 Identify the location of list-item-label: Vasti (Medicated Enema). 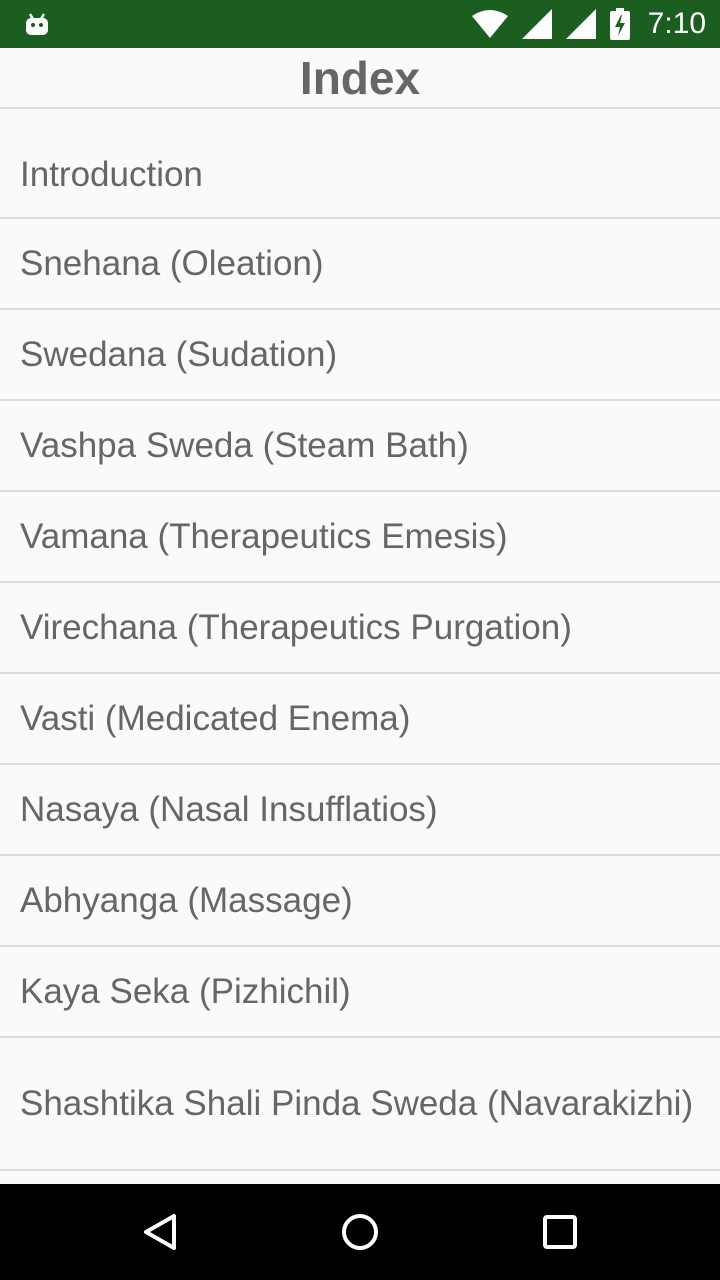
(215, 718).